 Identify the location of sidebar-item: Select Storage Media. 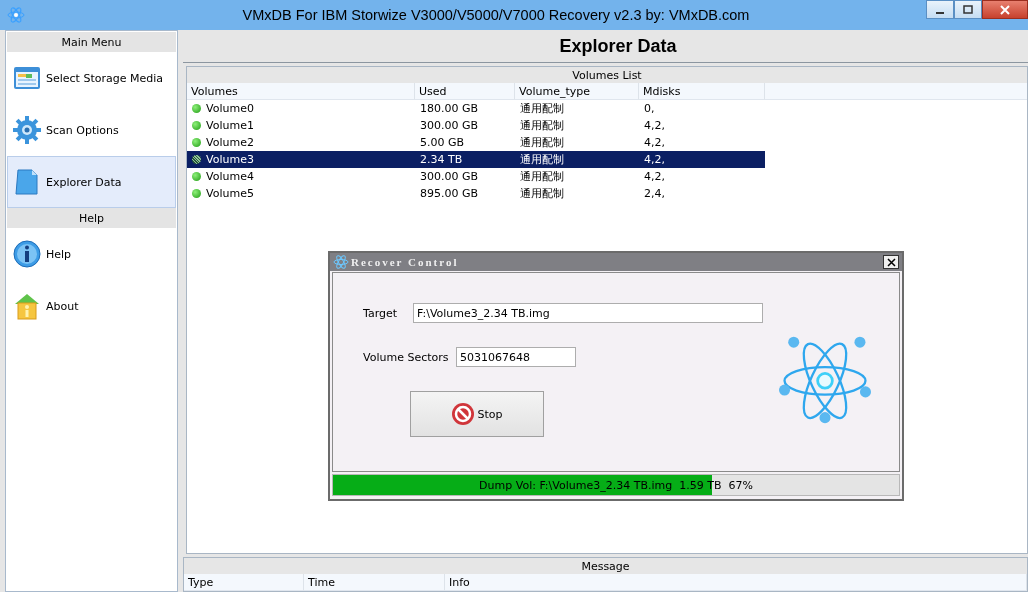
(91, 78).